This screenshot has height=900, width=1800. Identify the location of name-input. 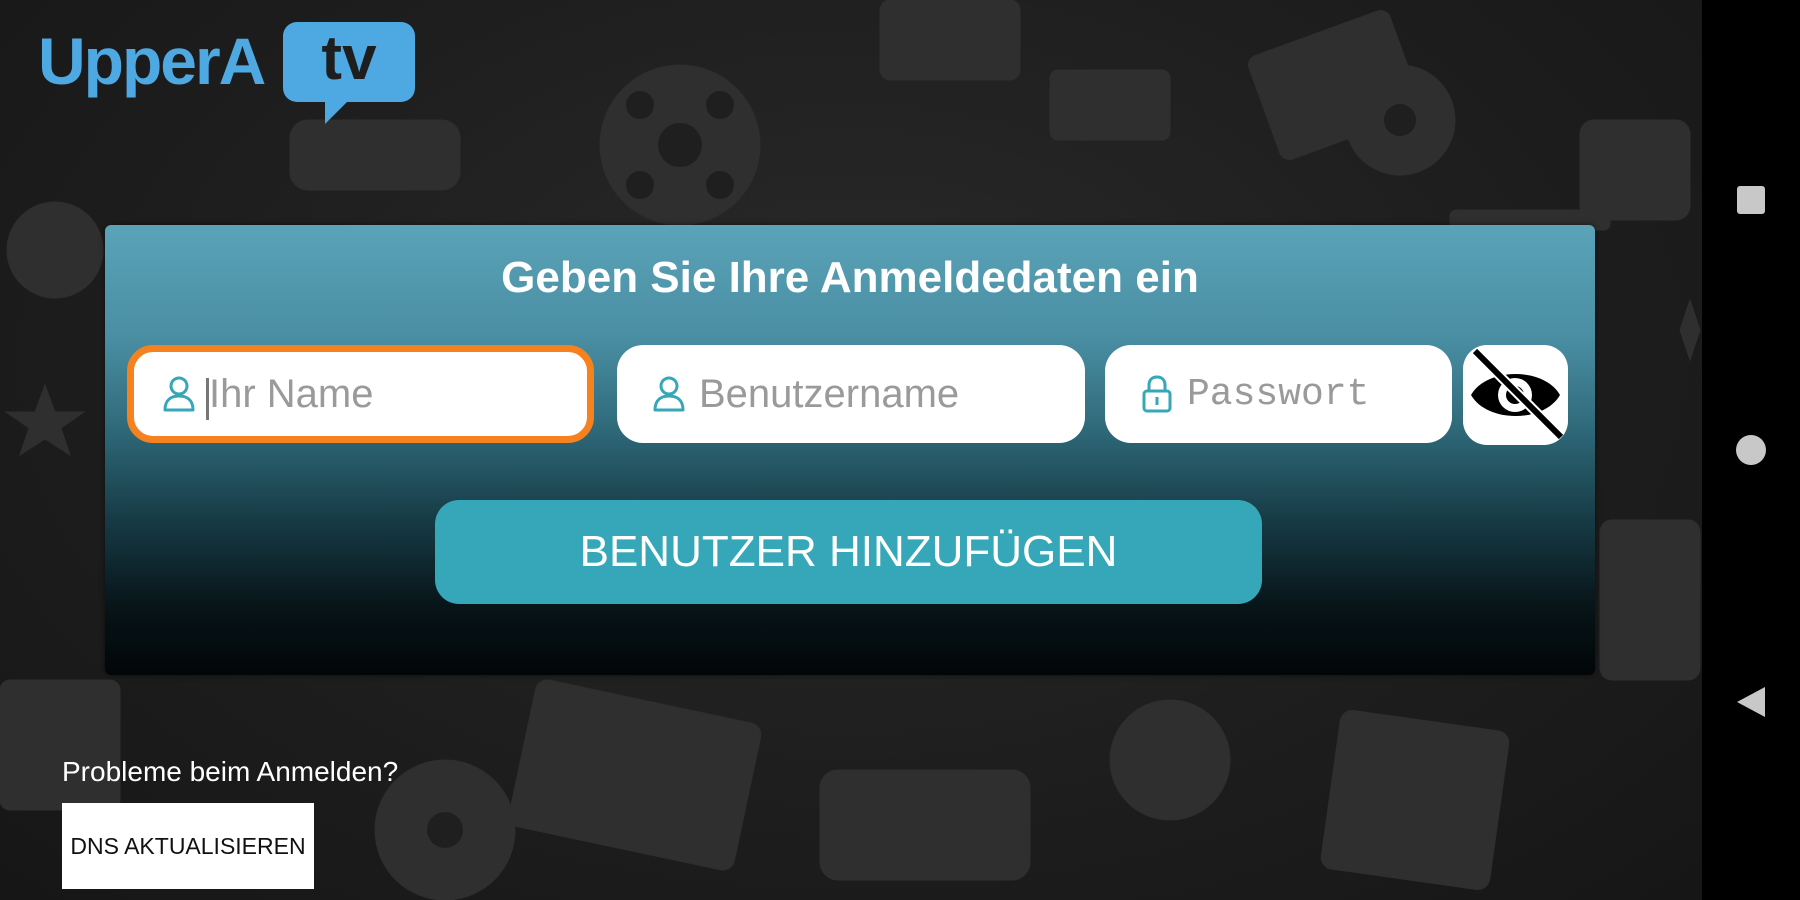
(385, 394).